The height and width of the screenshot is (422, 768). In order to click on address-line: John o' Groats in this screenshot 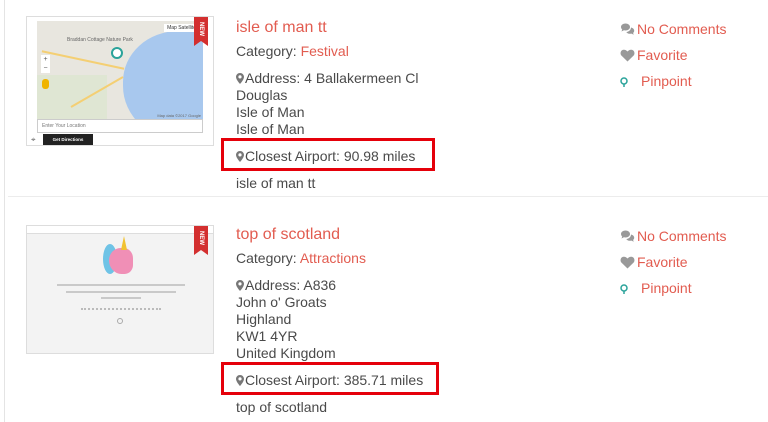, I will do `click(281, 302)`.